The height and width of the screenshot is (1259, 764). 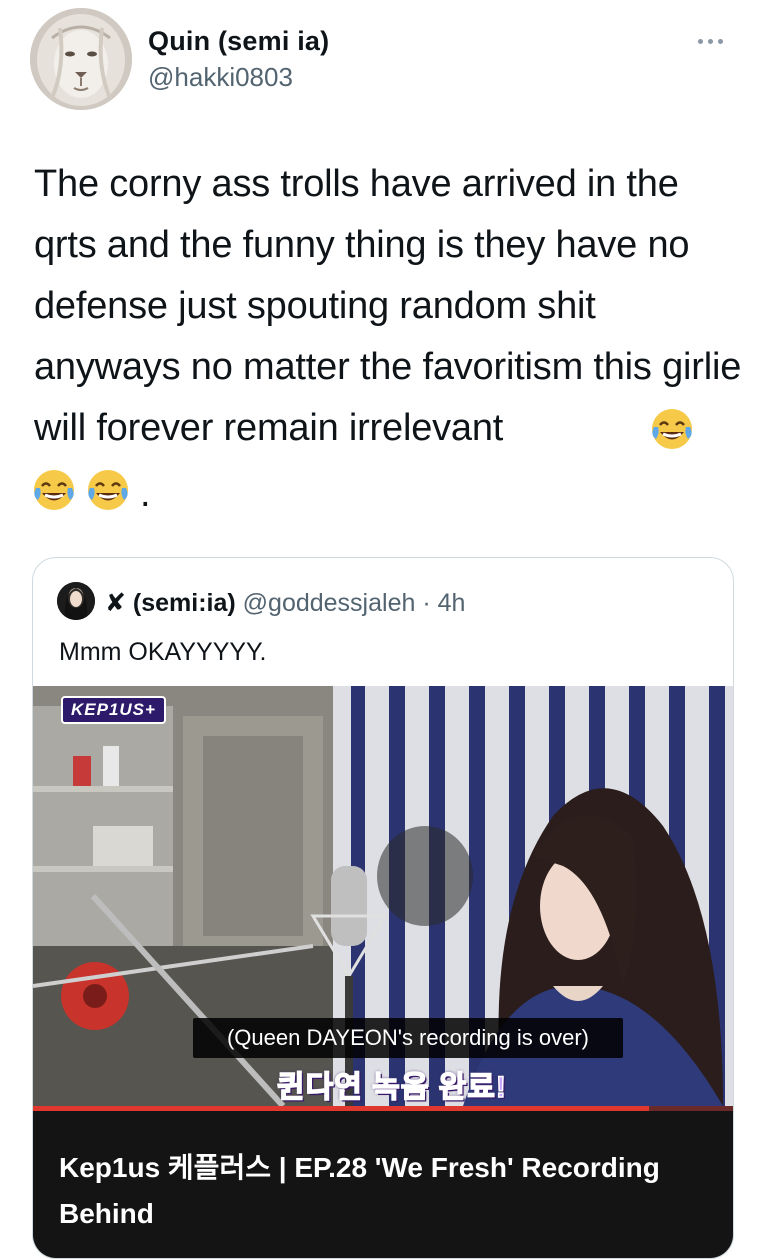 I want to click on quoted-handle: @goddessjaleh, so click(x=329, y=603).